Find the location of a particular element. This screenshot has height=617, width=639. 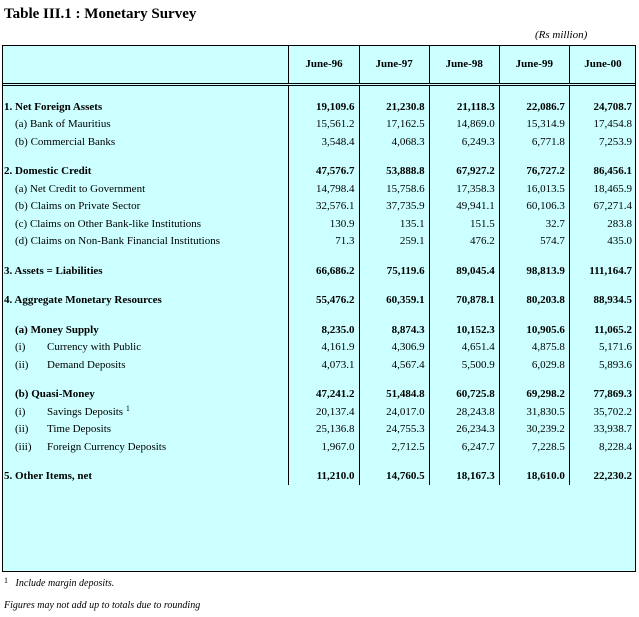

item-label: 4. Aggregate Monetary Resources is located at coordinates (83, 300).